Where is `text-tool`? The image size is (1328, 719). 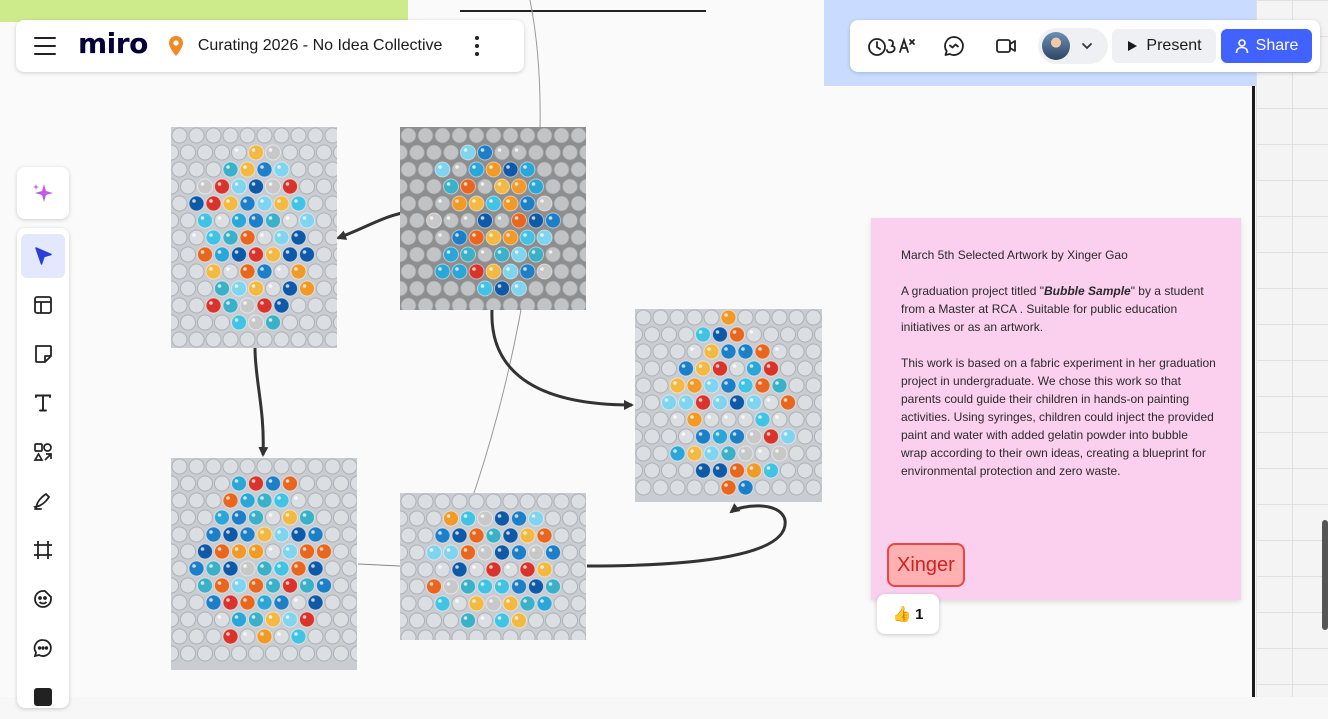
text-tool is located at coordinates (43, 403).